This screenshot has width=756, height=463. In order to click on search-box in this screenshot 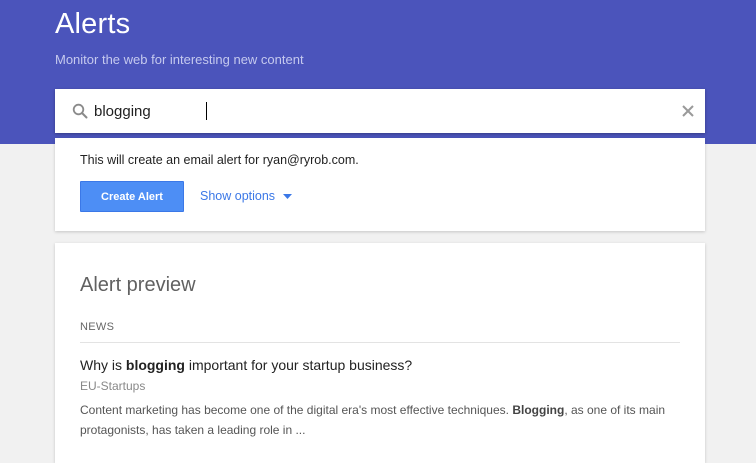, I will do `click(380, 111)`.